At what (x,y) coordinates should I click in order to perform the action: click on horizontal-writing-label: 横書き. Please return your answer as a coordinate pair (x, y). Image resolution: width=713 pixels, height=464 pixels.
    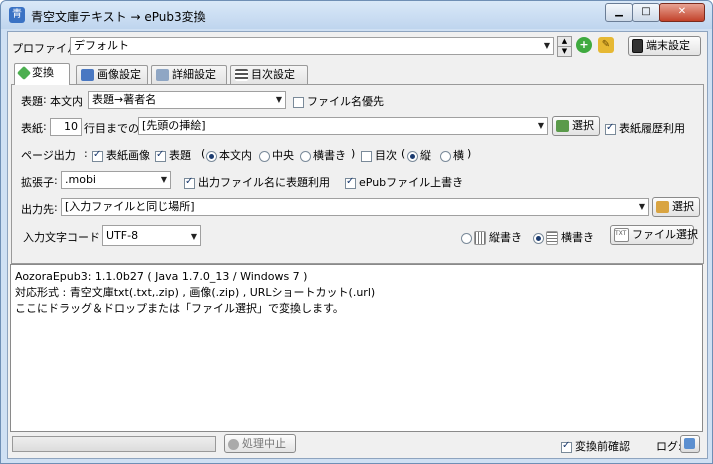
    Looking at the image, I should click on (577, 237).